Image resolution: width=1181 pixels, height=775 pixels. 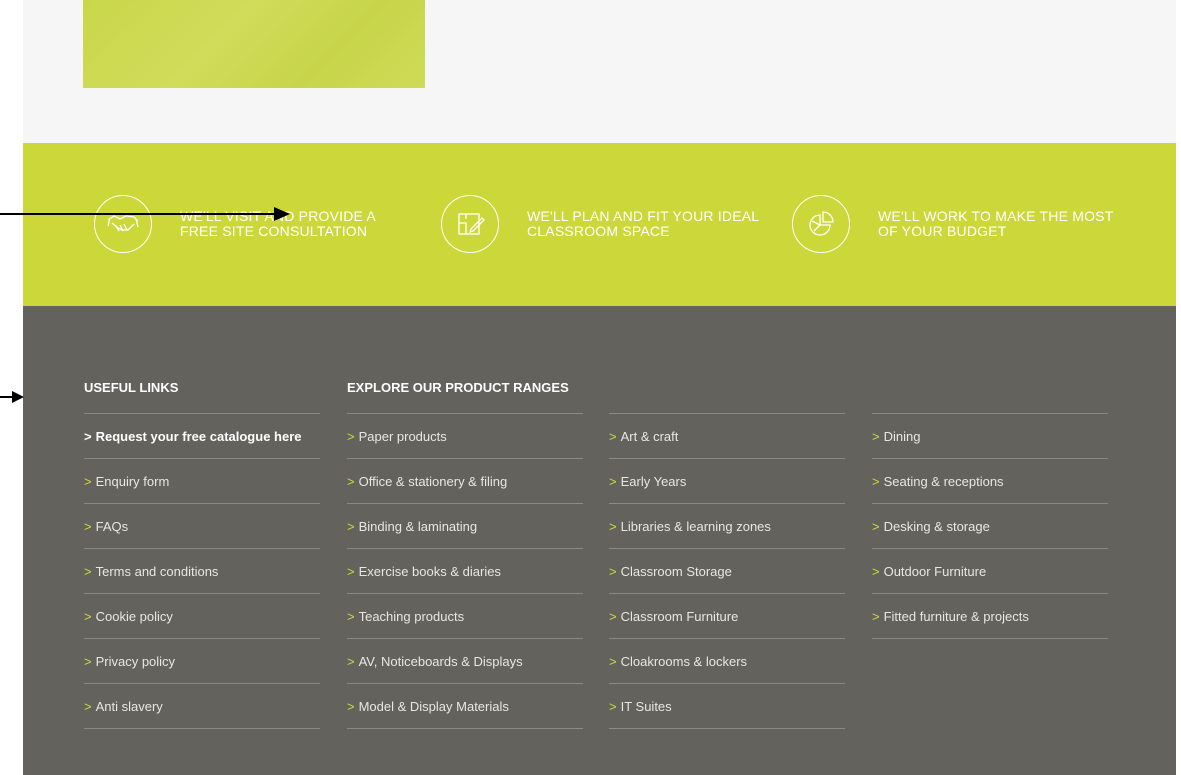 I want to click on range-link: > AV, Noticeboards & Displays, so click(x=465, y=661).